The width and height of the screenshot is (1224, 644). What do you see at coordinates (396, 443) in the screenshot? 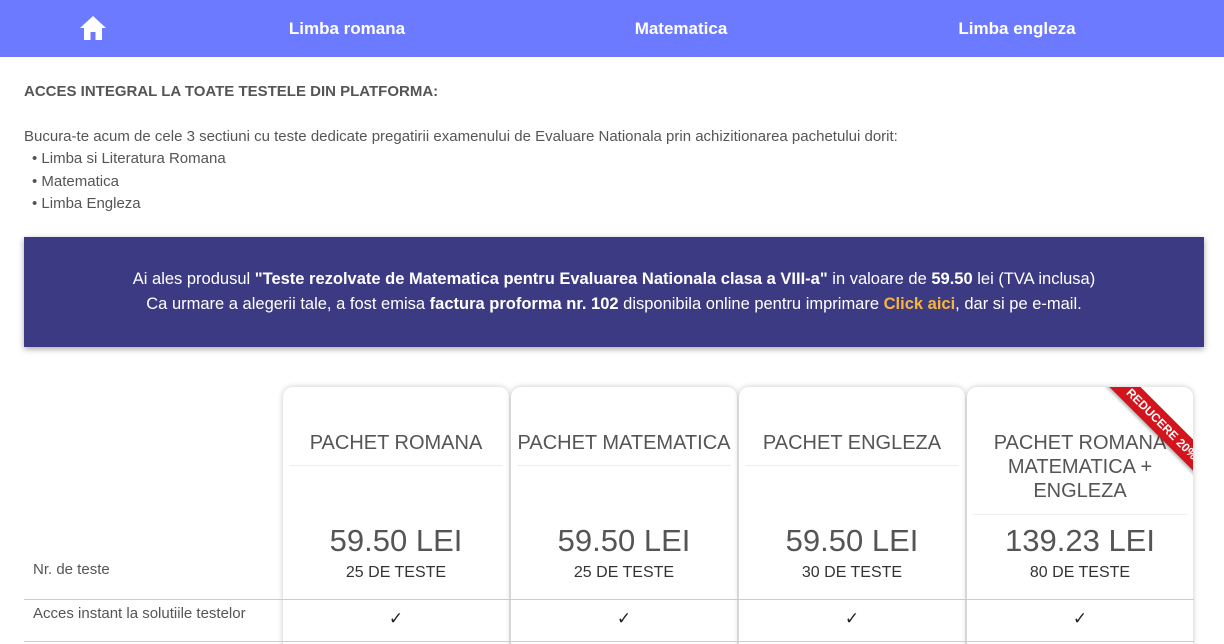
I see `package-title: PACHET ROMANA` at bounding box center [396, 443].